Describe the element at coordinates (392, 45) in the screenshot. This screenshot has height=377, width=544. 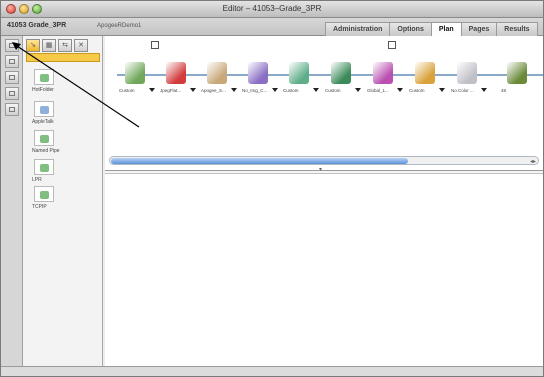
I see `split-flag-icon` at that location.